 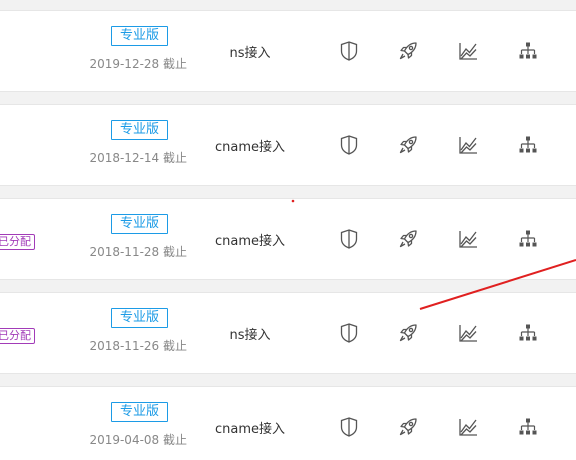 I want to click on expiry-date: 2018-11-26 截止, so click(x=138, y=346).